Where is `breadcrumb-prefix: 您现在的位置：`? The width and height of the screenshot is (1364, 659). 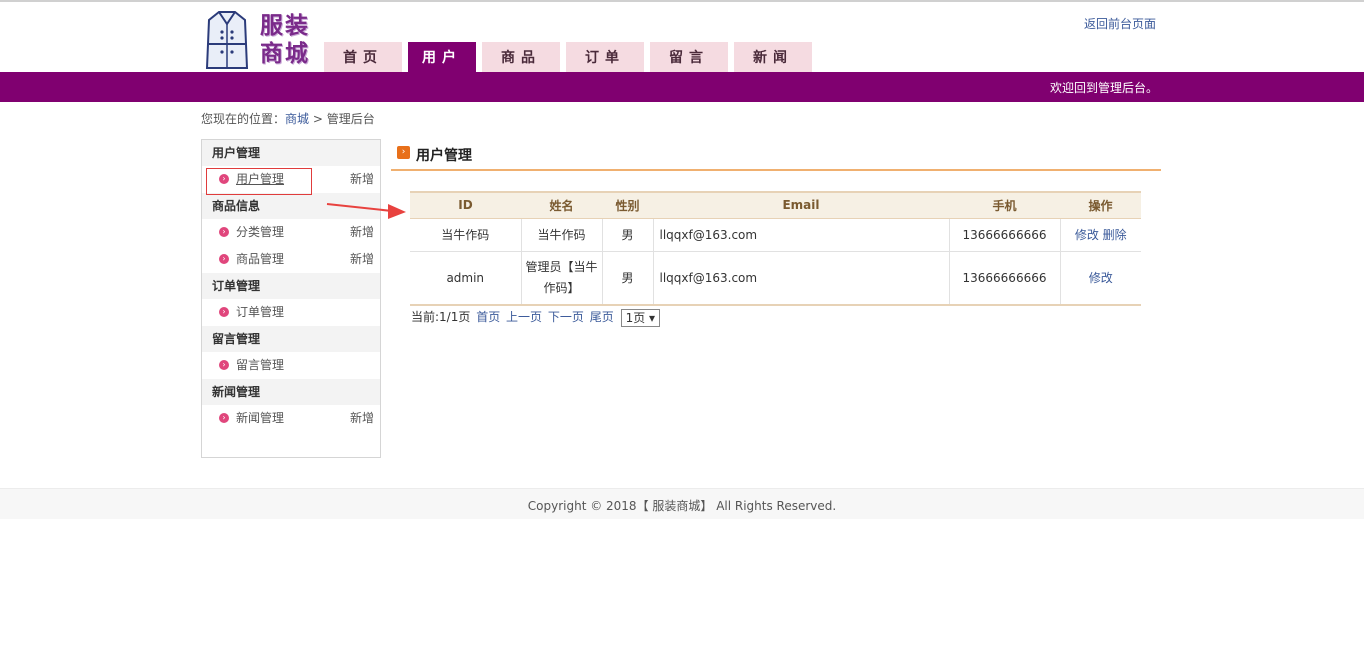
breadcrumb-prefix: 您现在的位置： is located at coordinates (243, 119).